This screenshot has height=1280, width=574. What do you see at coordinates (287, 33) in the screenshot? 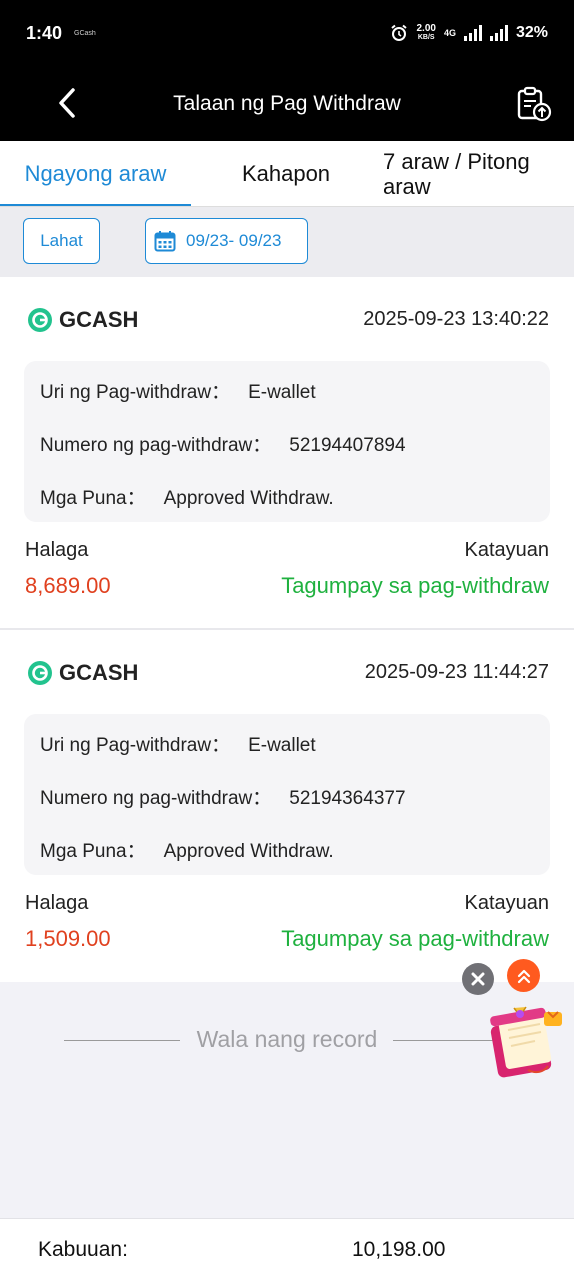
I see `status-bar: 1:40 GCash 2.00 KB/S 4G 32%` at bounding box center [287, 33].